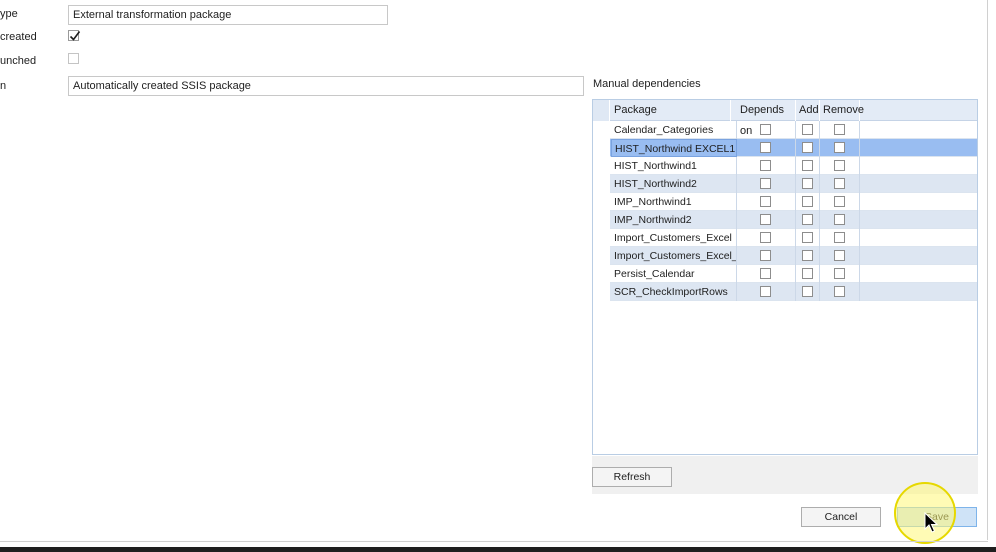  What do you see at coordinates (785, 184) in the screenshot?
I see `table-row: HIST_Northwind2` at bounding box center [785, 184].